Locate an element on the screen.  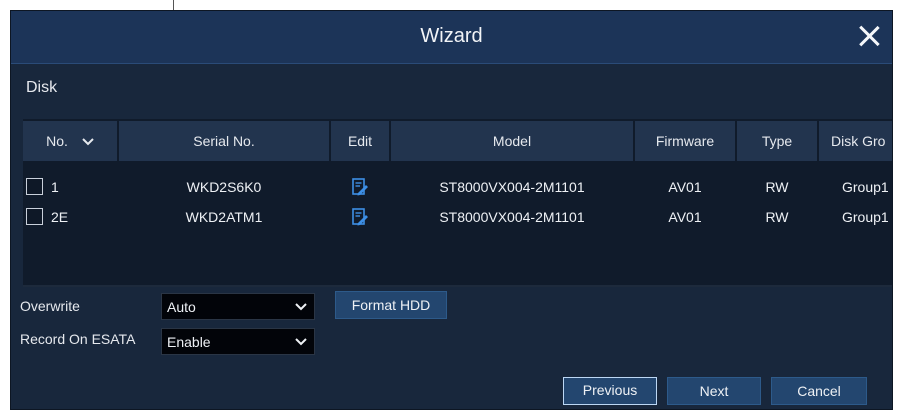
table-bottom-divider is located at coordinates (457, 286).